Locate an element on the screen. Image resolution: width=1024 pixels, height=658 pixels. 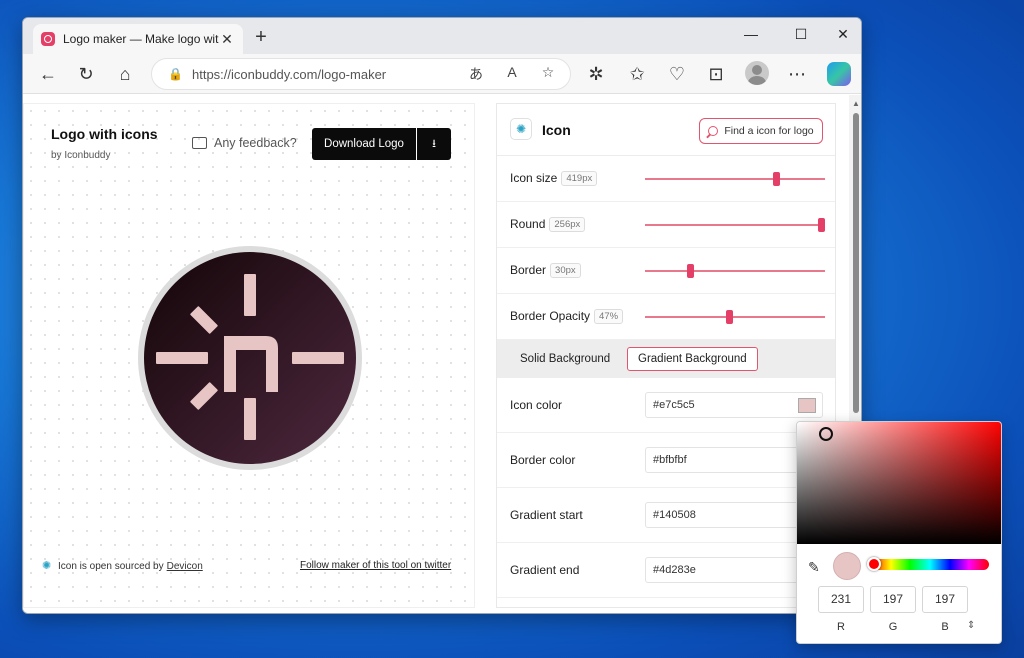
url-text: https://iconbuddy.com/logo-maker is located at coordinates (289, 74).